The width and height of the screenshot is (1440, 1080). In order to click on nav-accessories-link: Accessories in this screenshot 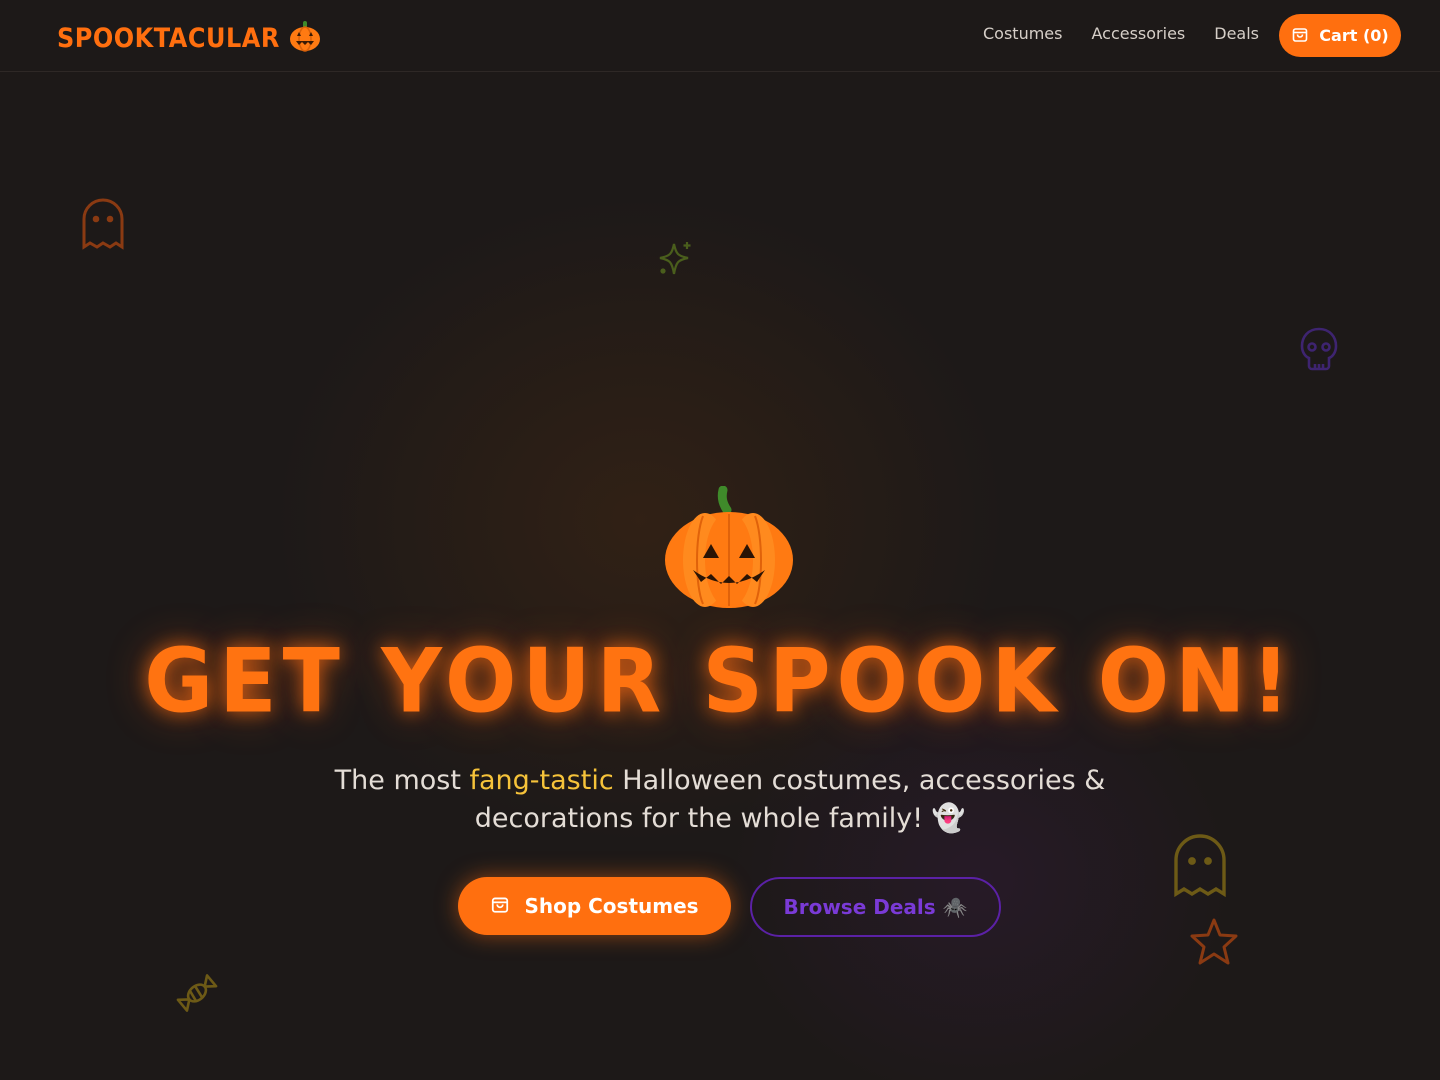, I will do `click(1138, 33)`.